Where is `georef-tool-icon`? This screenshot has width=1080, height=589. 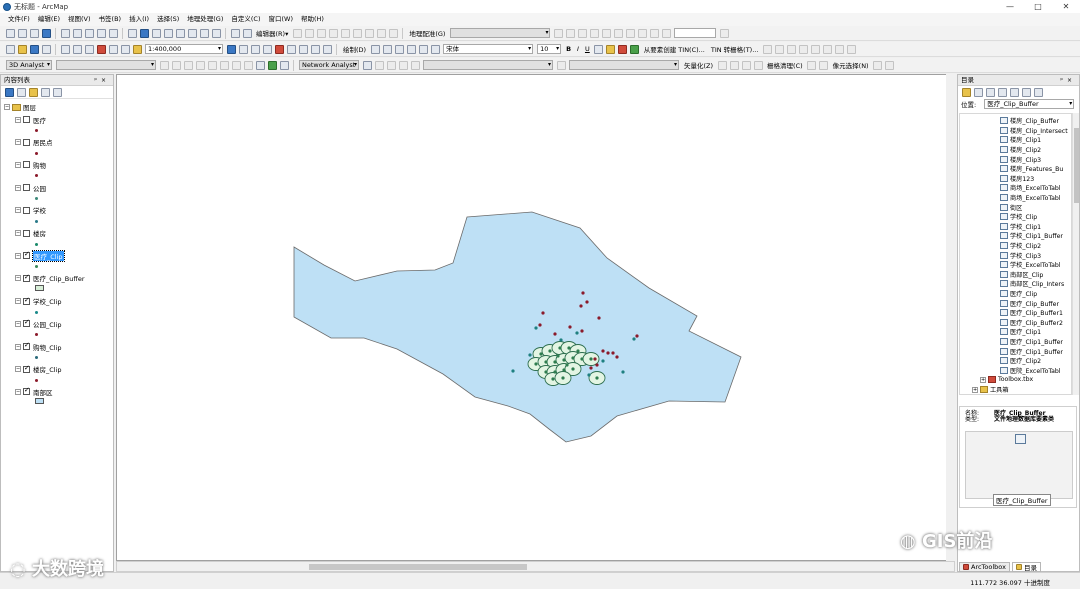 georef-tool-icon is located at coordinates (558, 33).